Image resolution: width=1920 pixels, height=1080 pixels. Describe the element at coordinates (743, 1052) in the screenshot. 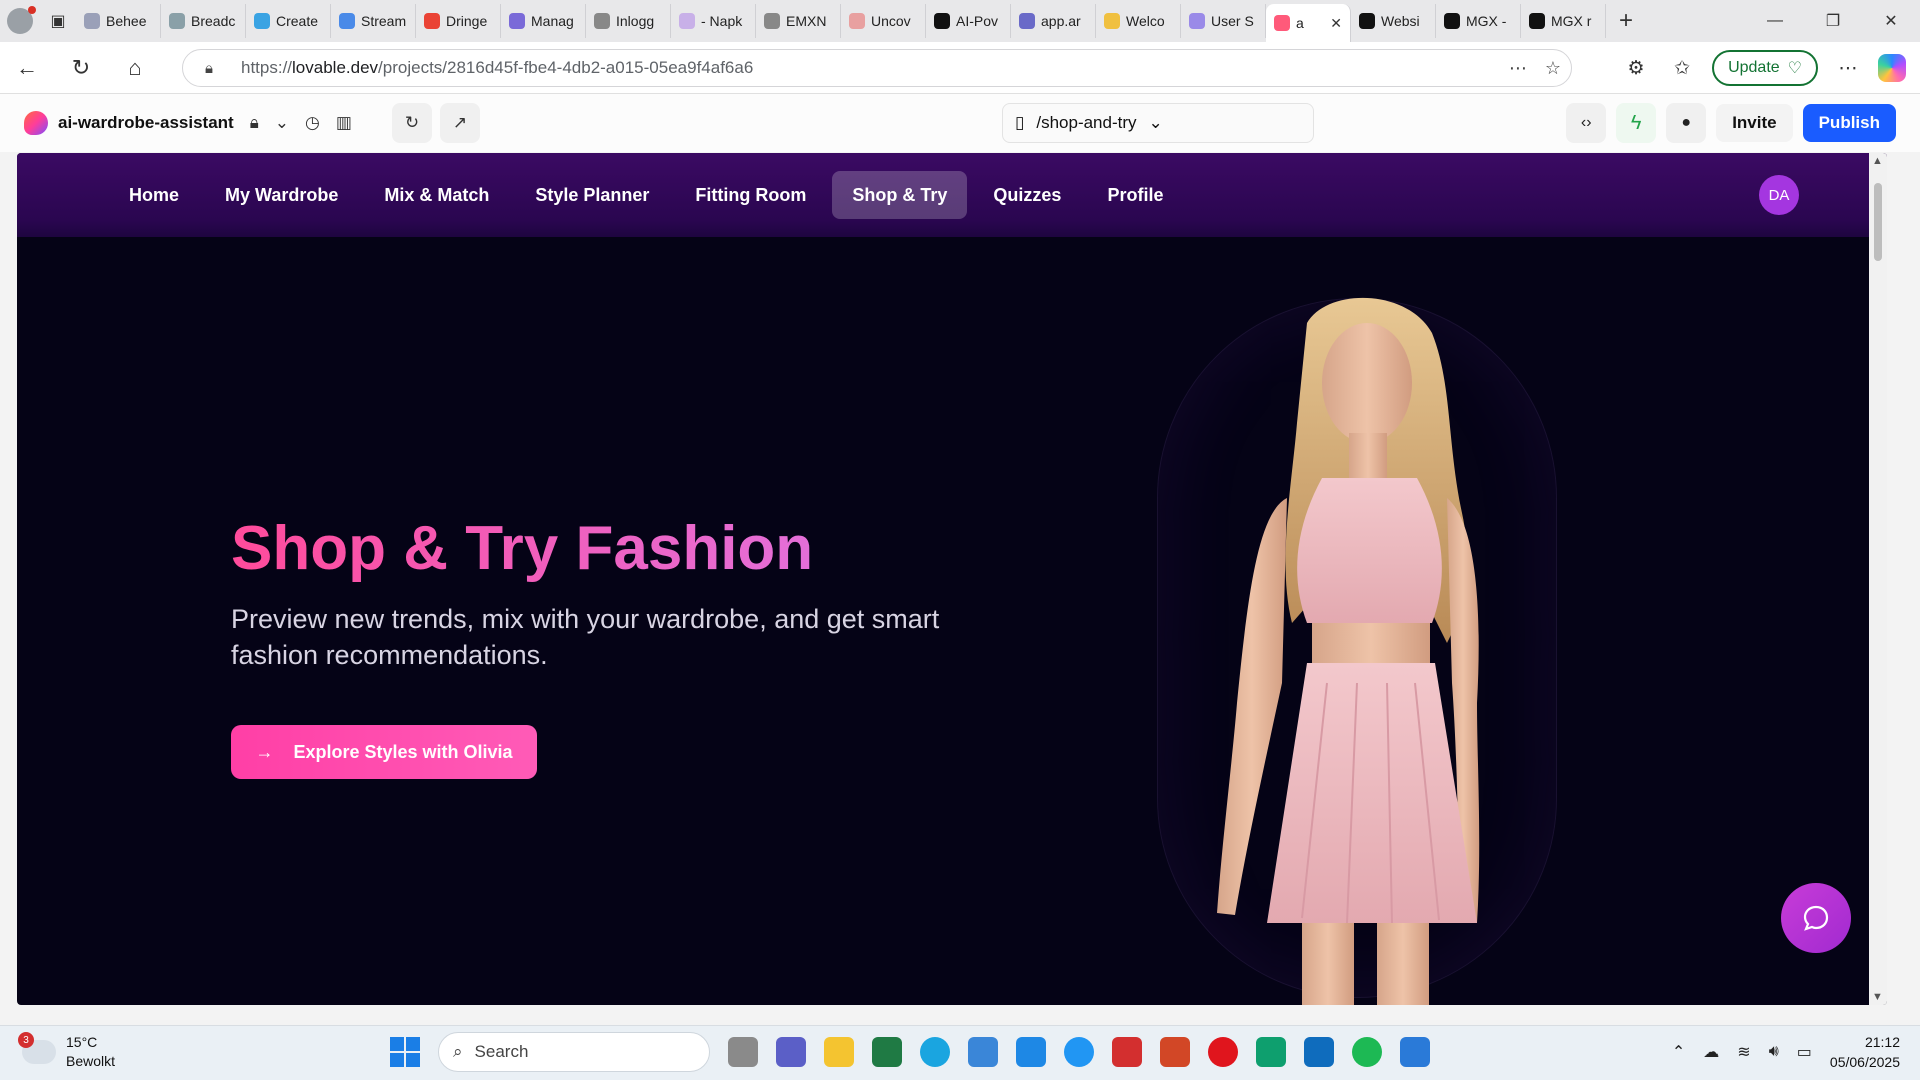

I see `task-view-icon` at that location.